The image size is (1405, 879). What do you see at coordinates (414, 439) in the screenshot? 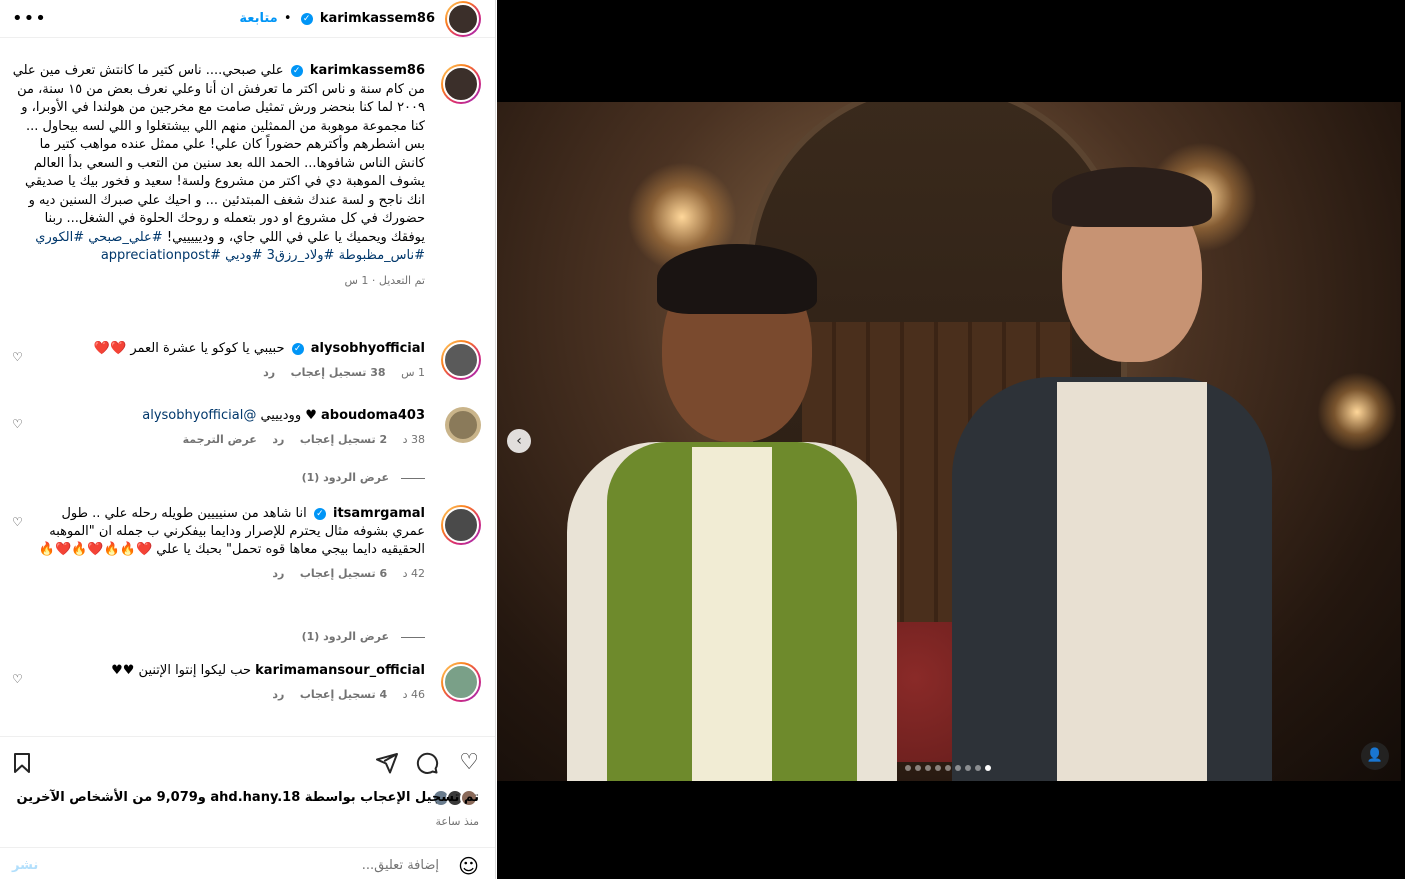
I see `comment-time: 38 د` at bounding box center [414, 439].